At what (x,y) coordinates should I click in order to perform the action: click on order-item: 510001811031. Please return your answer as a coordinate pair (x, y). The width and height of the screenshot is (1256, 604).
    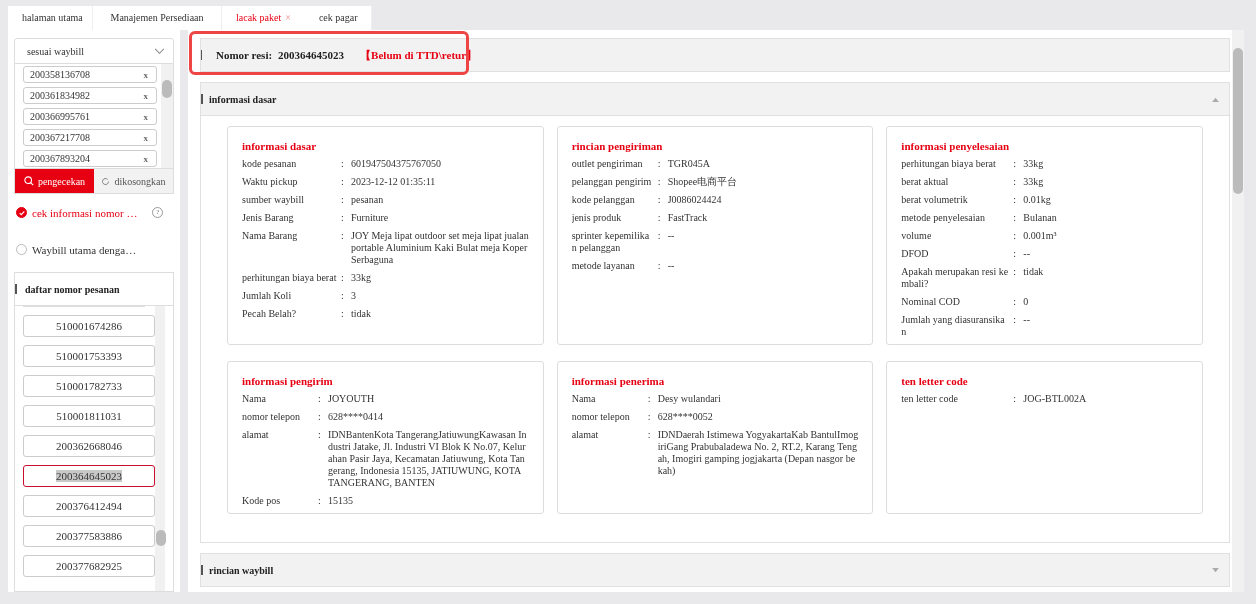
    Looking at the image, I should click on (89, 416).